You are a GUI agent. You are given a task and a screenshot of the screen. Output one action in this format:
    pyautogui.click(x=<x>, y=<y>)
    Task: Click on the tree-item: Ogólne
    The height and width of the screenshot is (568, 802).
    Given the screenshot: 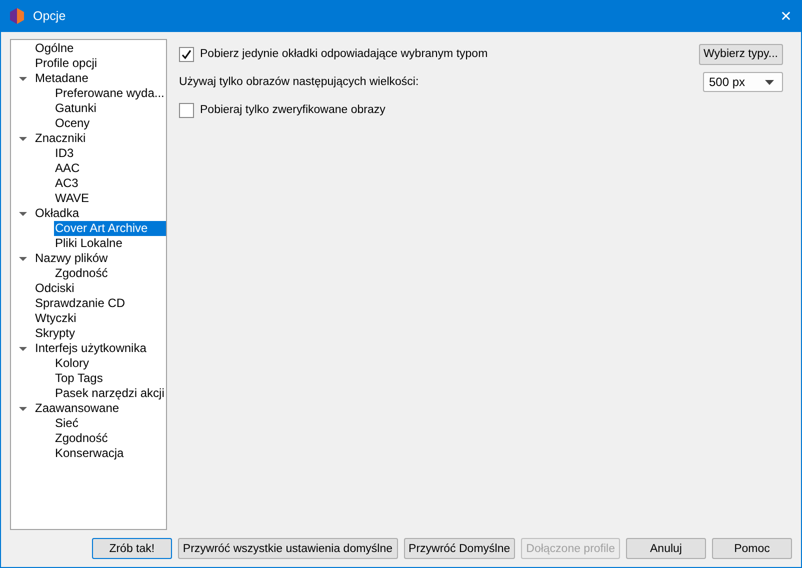 What is the action you would take?
    pyautogui.click(x=56, y=48)
    